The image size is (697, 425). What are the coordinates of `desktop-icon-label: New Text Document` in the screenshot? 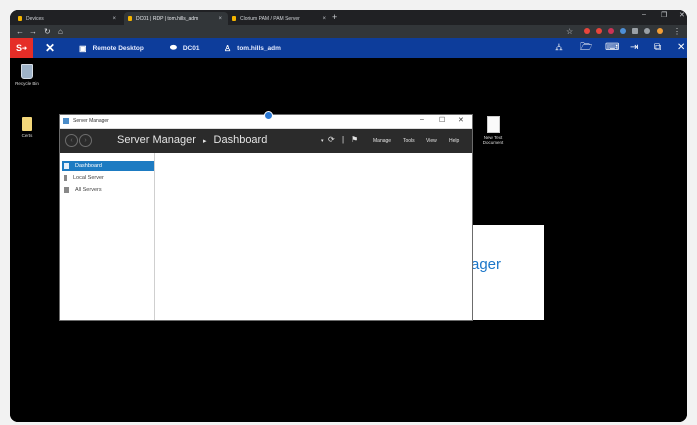 It's located at (493, 140).